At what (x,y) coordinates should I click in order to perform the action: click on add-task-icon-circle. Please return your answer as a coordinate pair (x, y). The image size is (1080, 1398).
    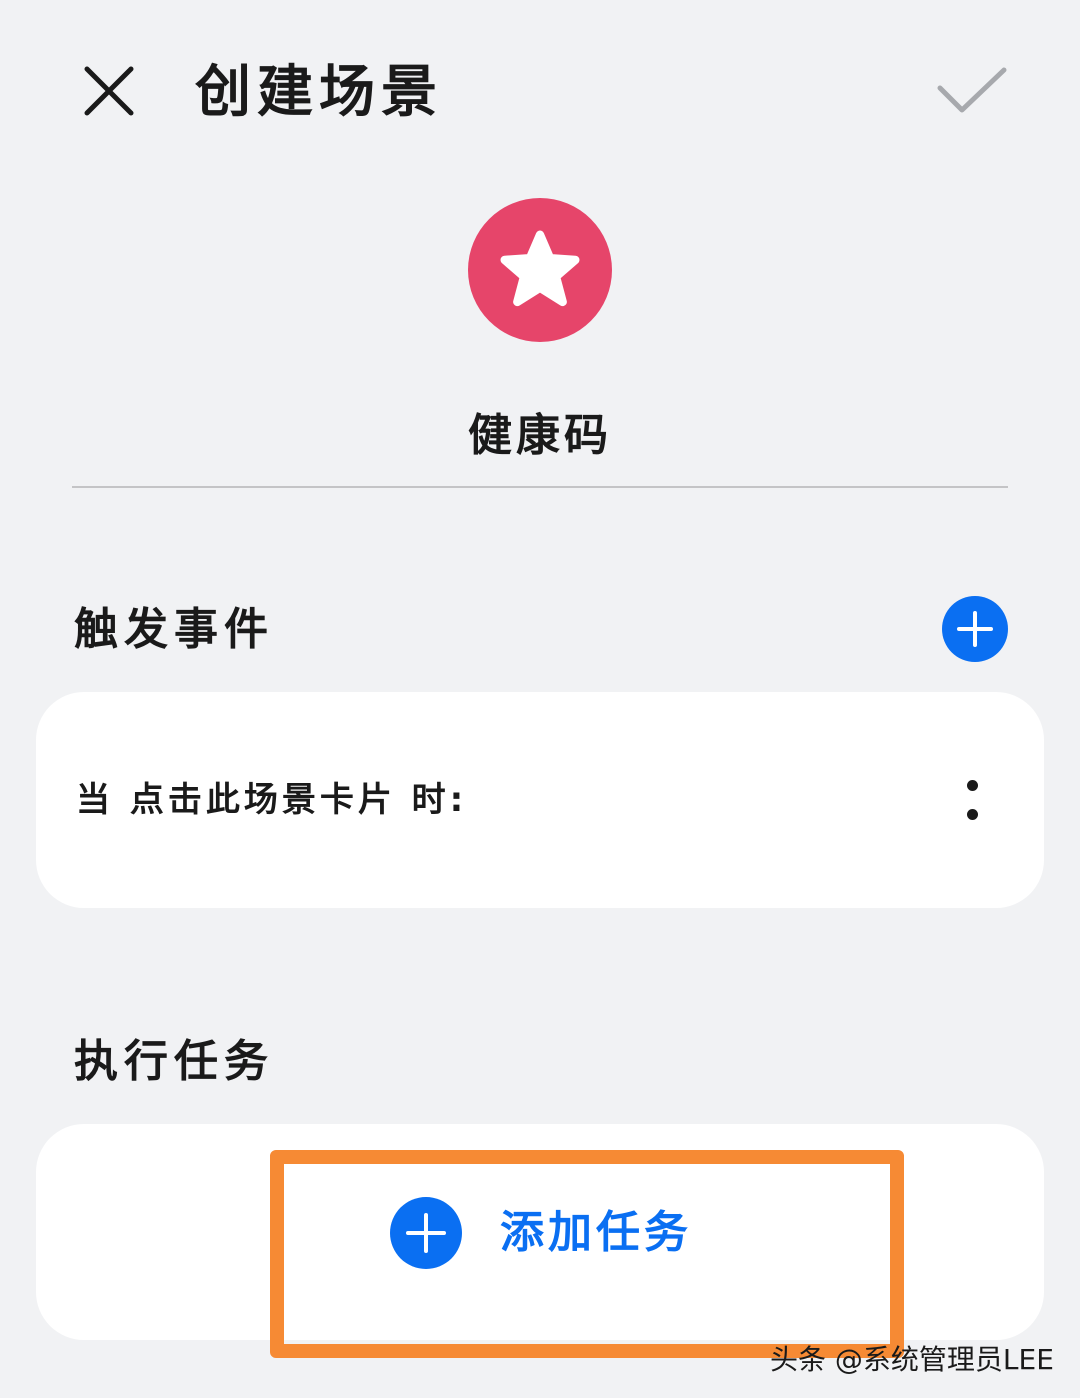
    Looking at the image, I should click on (426, 1233).